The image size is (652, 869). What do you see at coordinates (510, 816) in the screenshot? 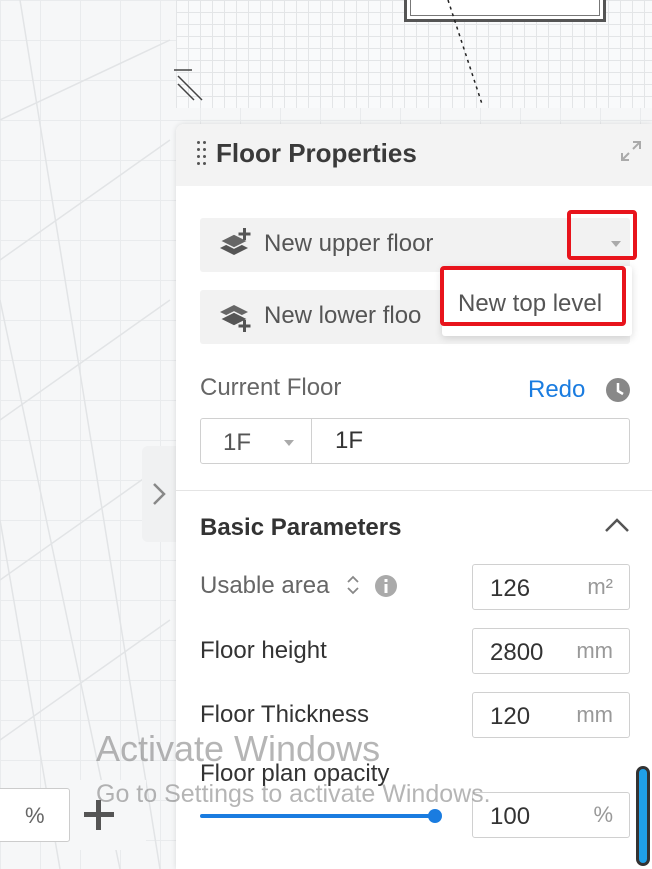
I see `opacity-value: 100` at bounding box center [510, 816].